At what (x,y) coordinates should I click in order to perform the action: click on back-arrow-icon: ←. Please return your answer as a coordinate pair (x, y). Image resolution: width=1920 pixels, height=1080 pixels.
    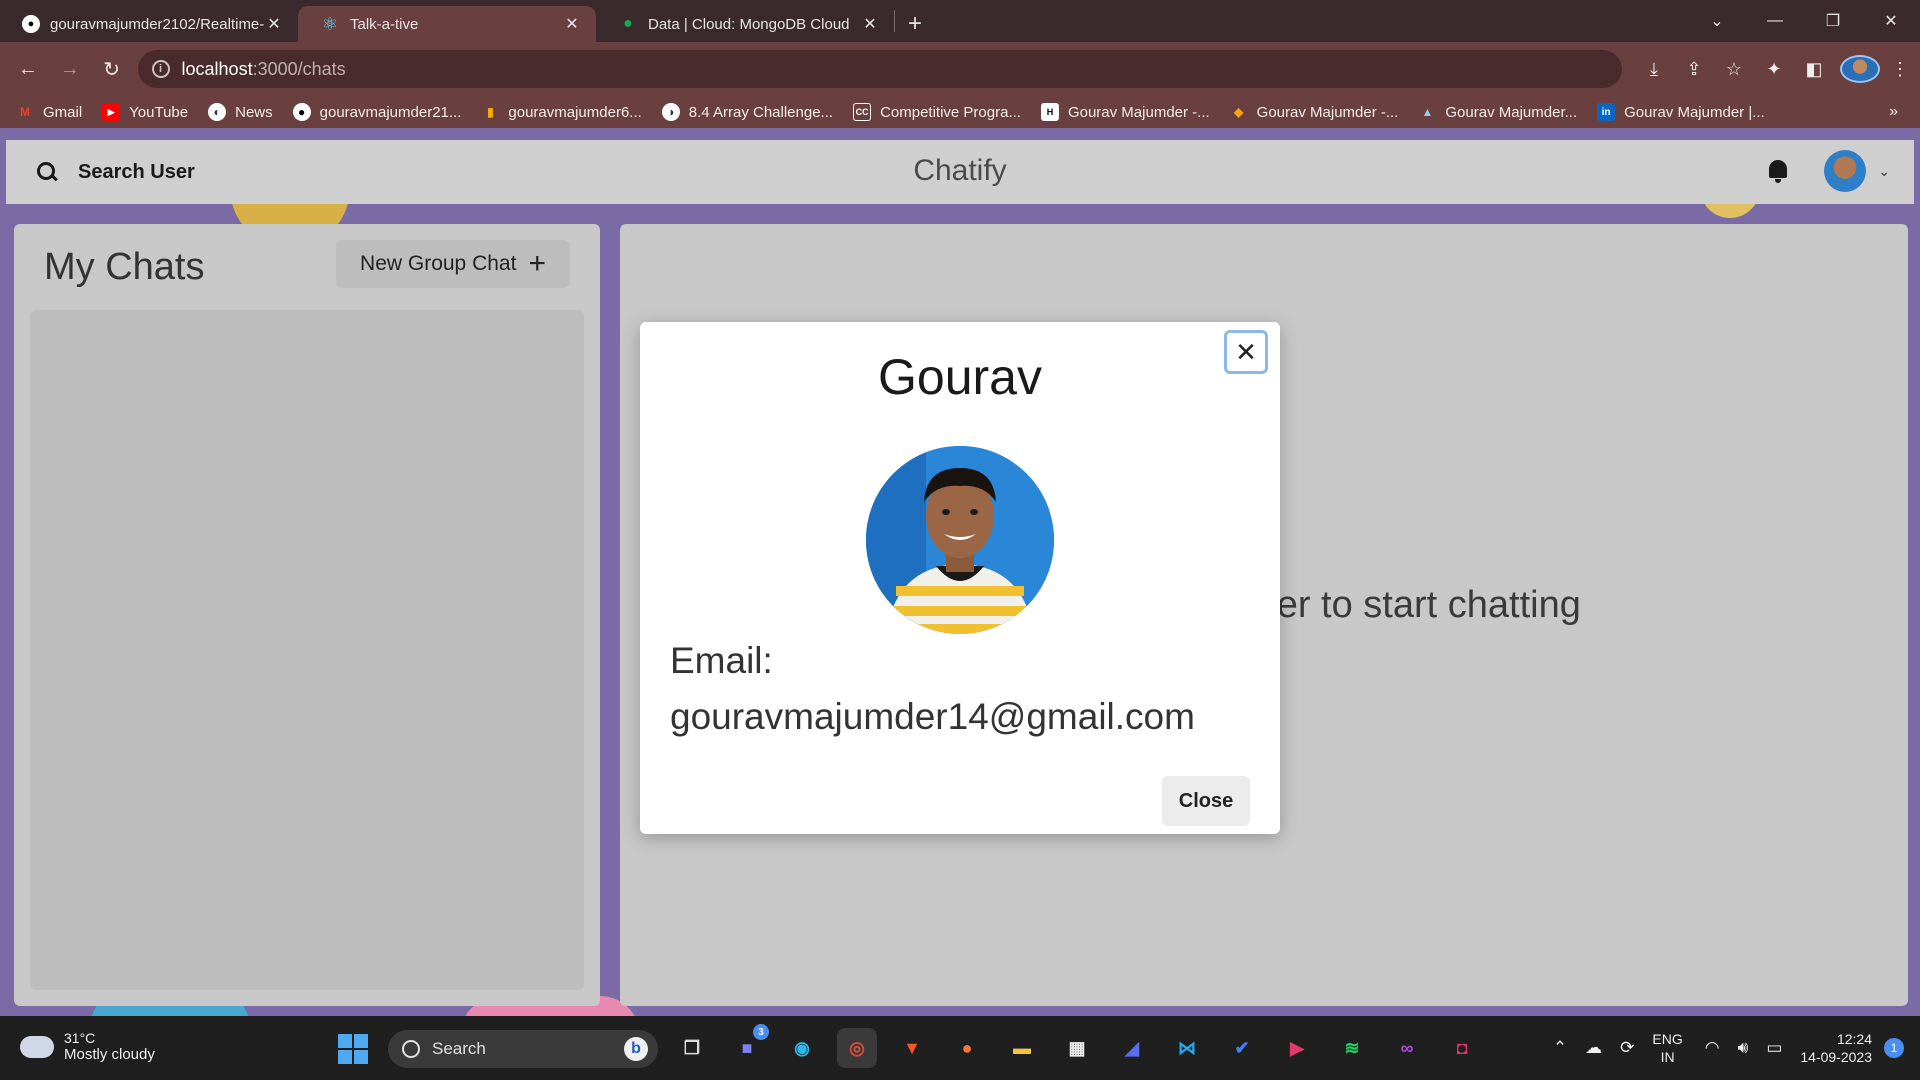
    Looking at the image, I should click on (28, 69).